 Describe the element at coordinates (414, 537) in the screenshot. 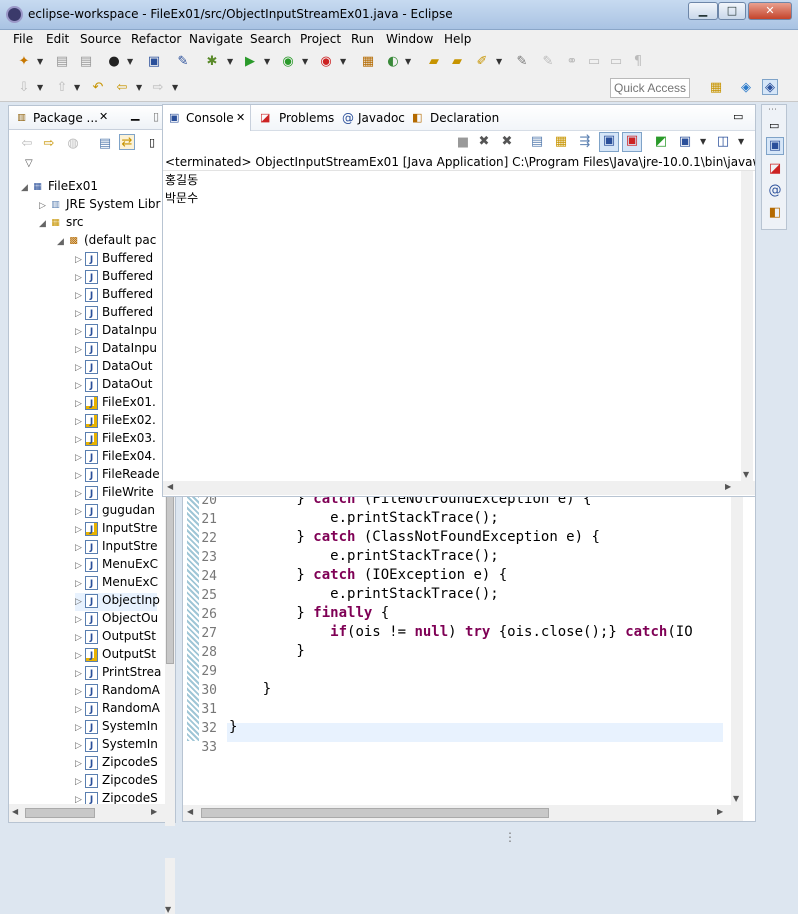

I see `code-line: } catch (ClassNotFoundException e) {` at that location.